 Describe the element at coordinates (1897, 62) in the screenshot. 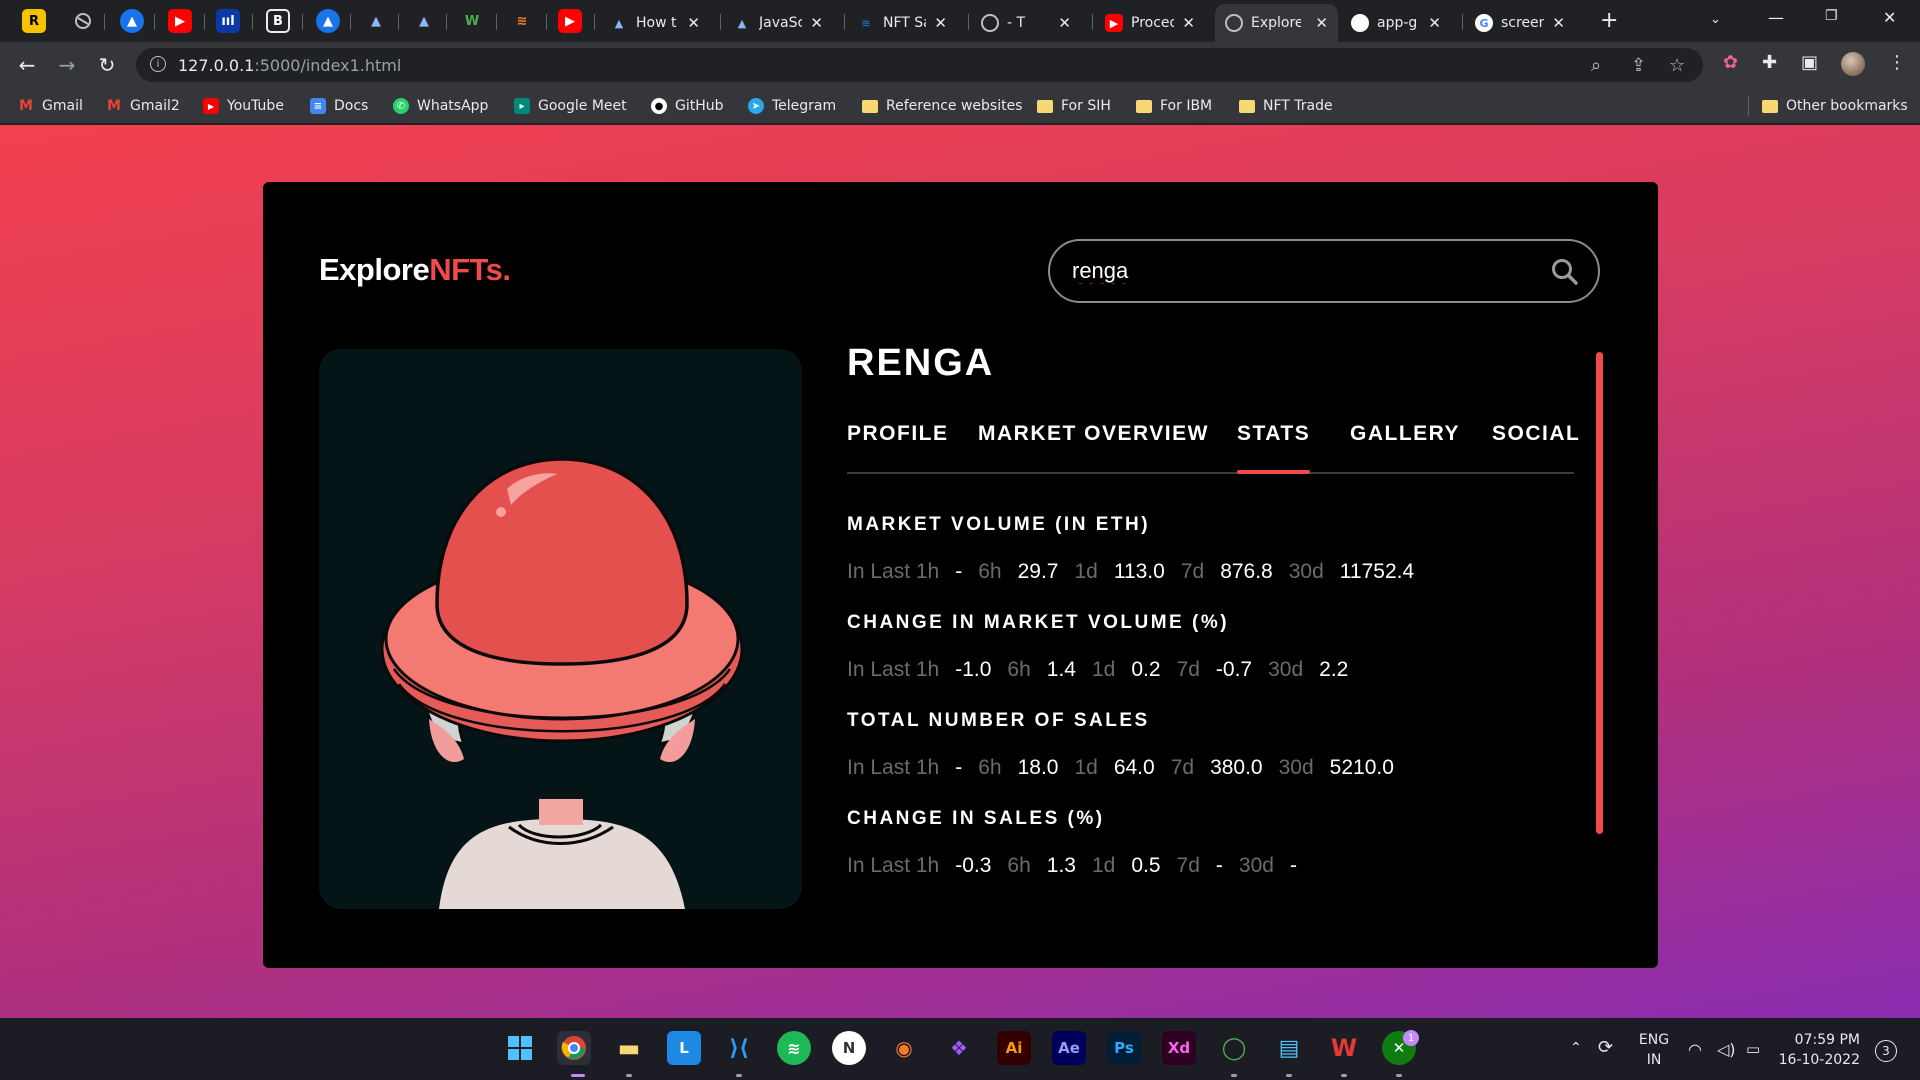

I see `browser-menu-icon: ⋮` at that location.